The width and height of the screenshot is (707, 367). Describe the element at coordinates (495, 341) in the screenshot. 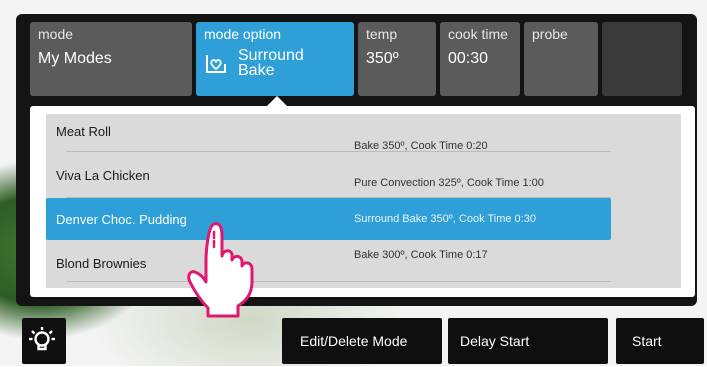

I see `delay-start-label: Delay Start` at that location.